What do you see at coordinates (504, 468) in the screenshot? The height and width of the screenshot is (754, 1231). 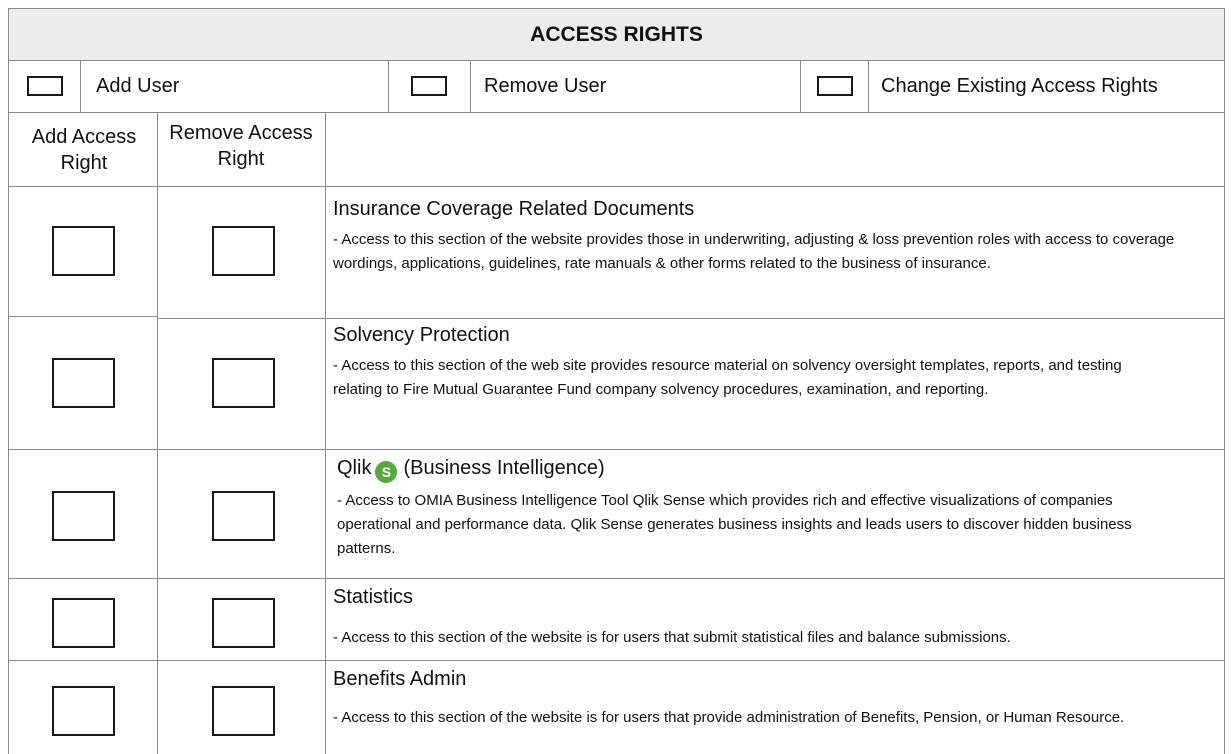 I see `section-title-qlik-suffix: (Business Intelligence)` at bounding box center [504, 468].